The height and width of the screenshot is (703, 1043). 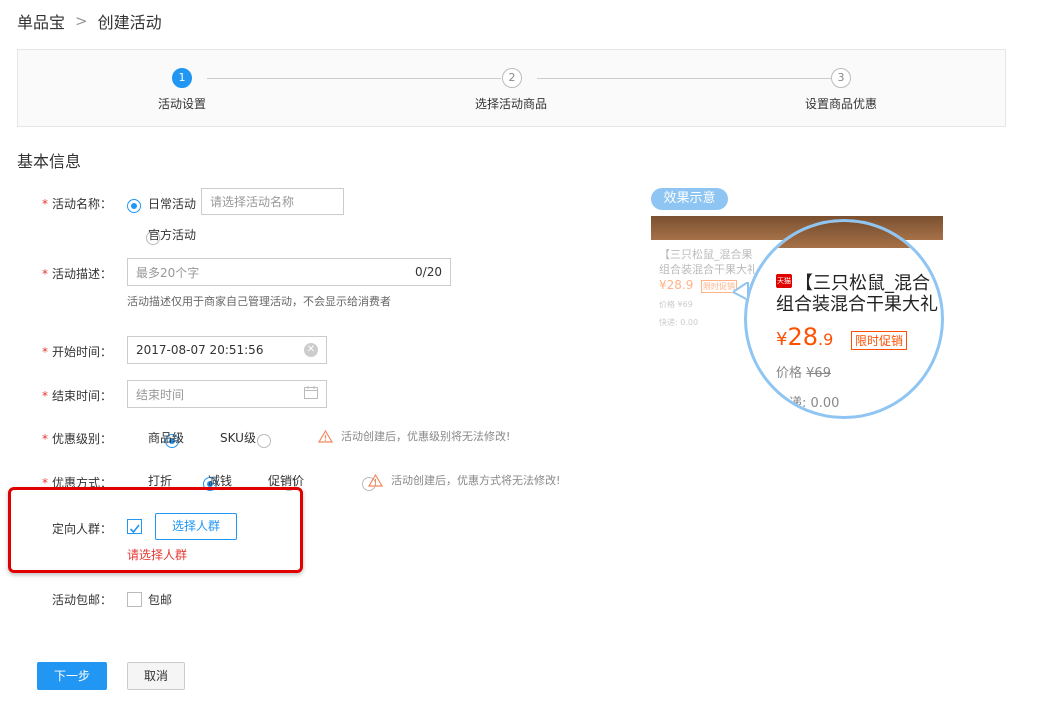 What do you see at coordinates (428, 272) in the screenshot?
I see `char-count: 0/20` at bounding box center [428, 272].